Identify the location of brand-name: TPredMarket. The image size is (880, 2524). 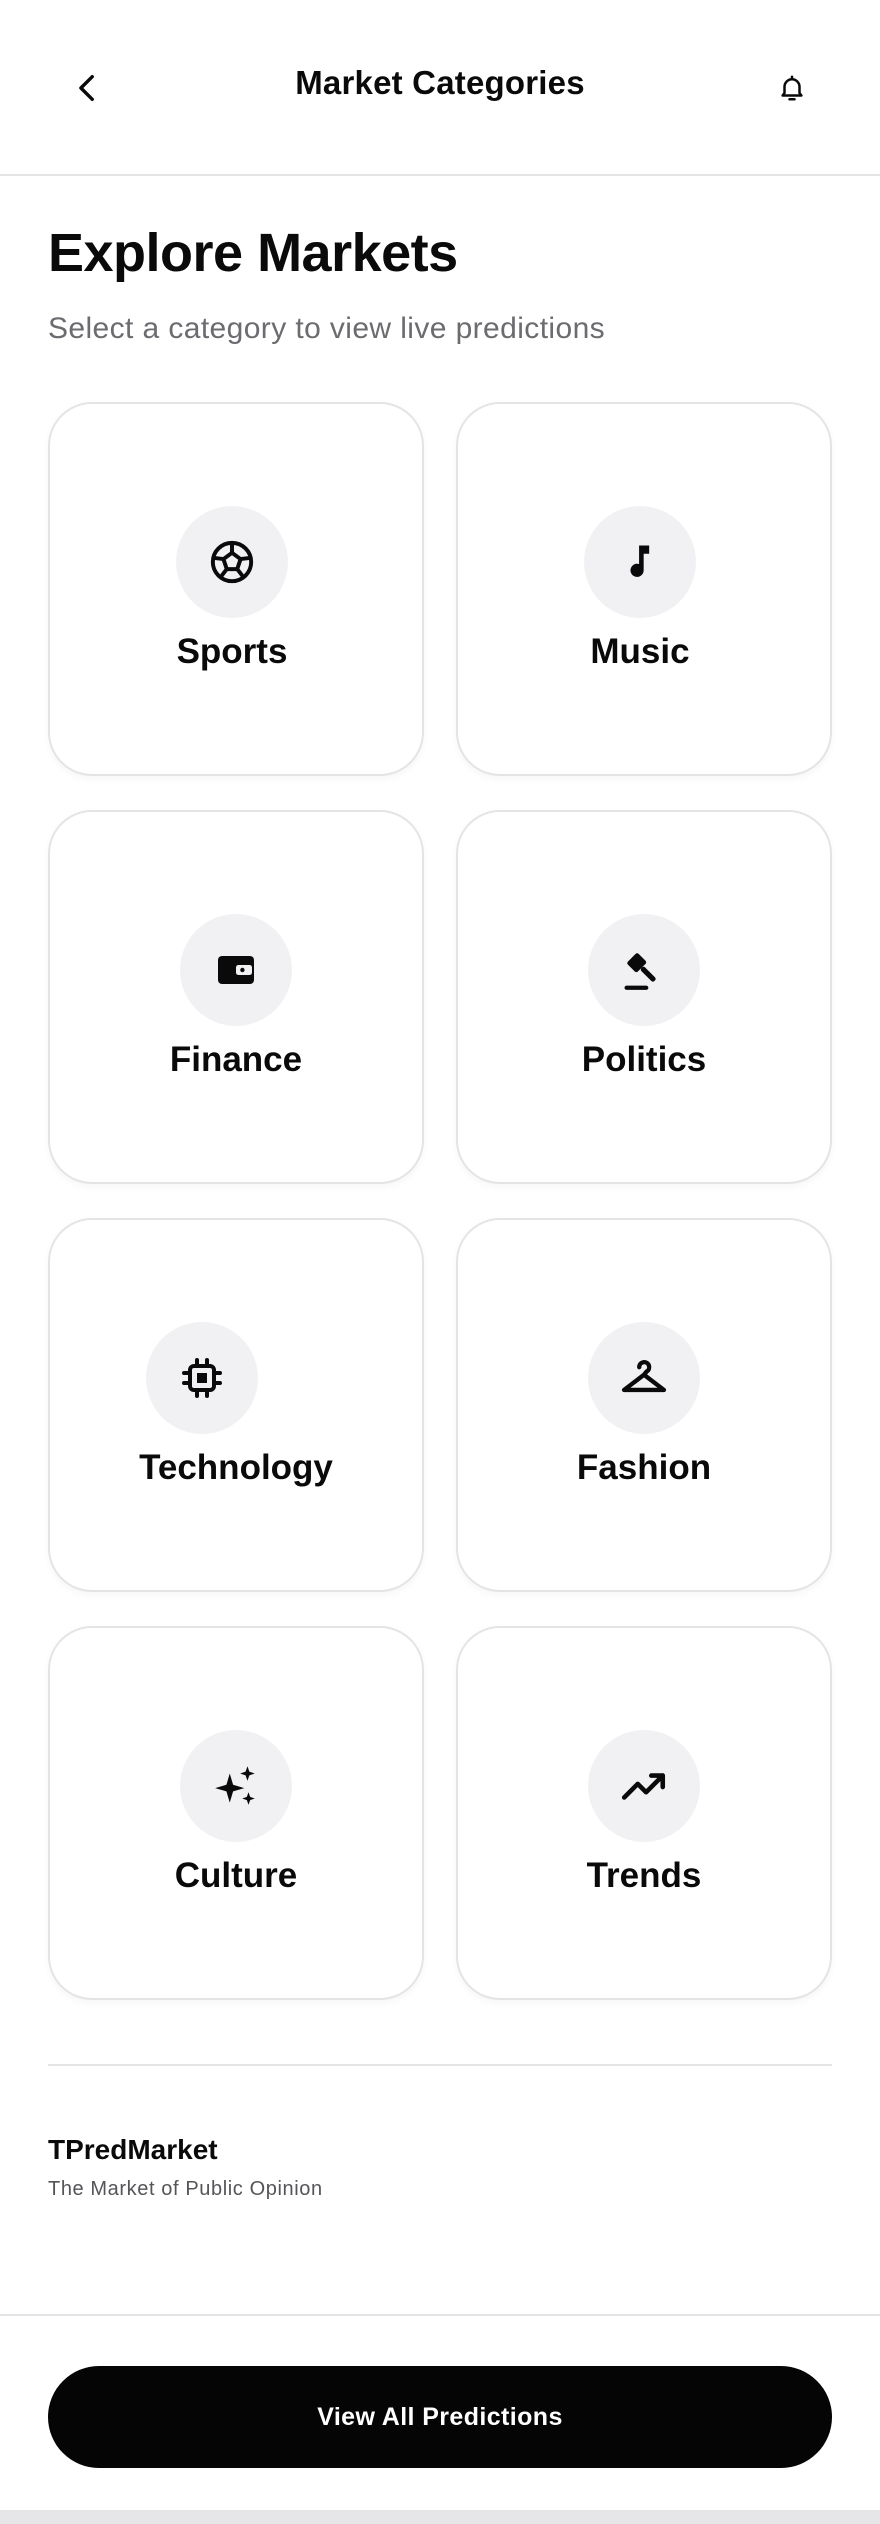
(133, 2149).